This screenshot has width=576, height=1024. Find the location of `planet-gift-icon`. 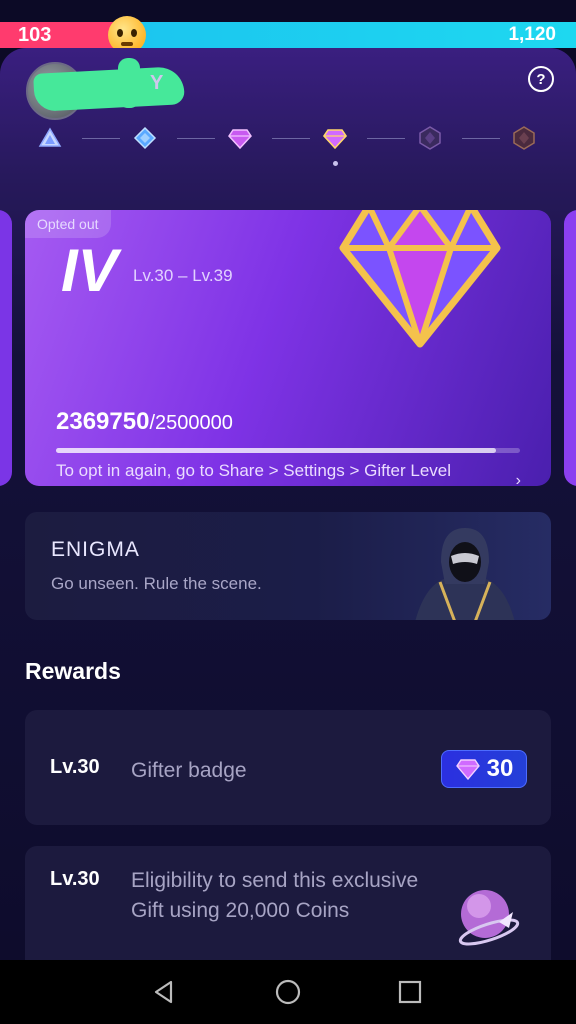

planet-gift-icon is located at coordinates (489, 918).